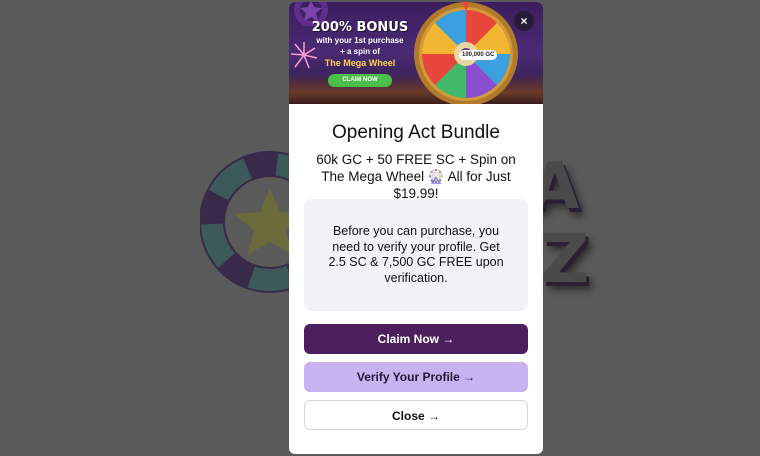 This screenshot has height=456, width=760. I want to click on close-icon: ×, so click(524, 21).